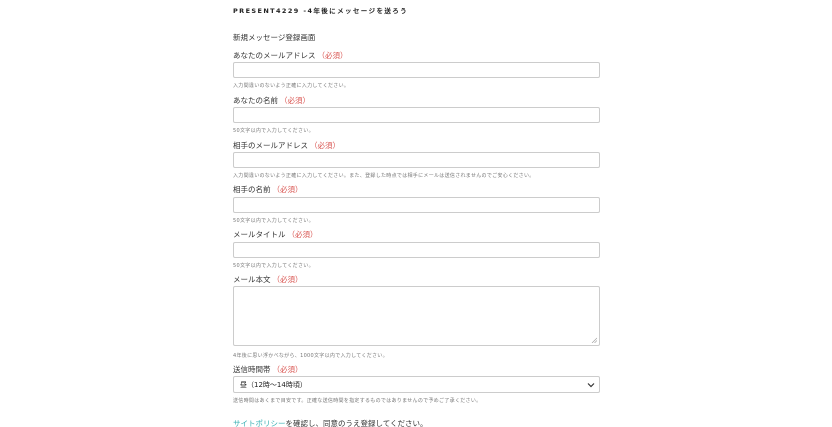 The image size is (832, 427). What do you see at coordinates (321, 11) in the screenshot?
I see `site-title: PRESENT4229 -4年後にメッセージを送ろう` at bounding box center [321, 11].